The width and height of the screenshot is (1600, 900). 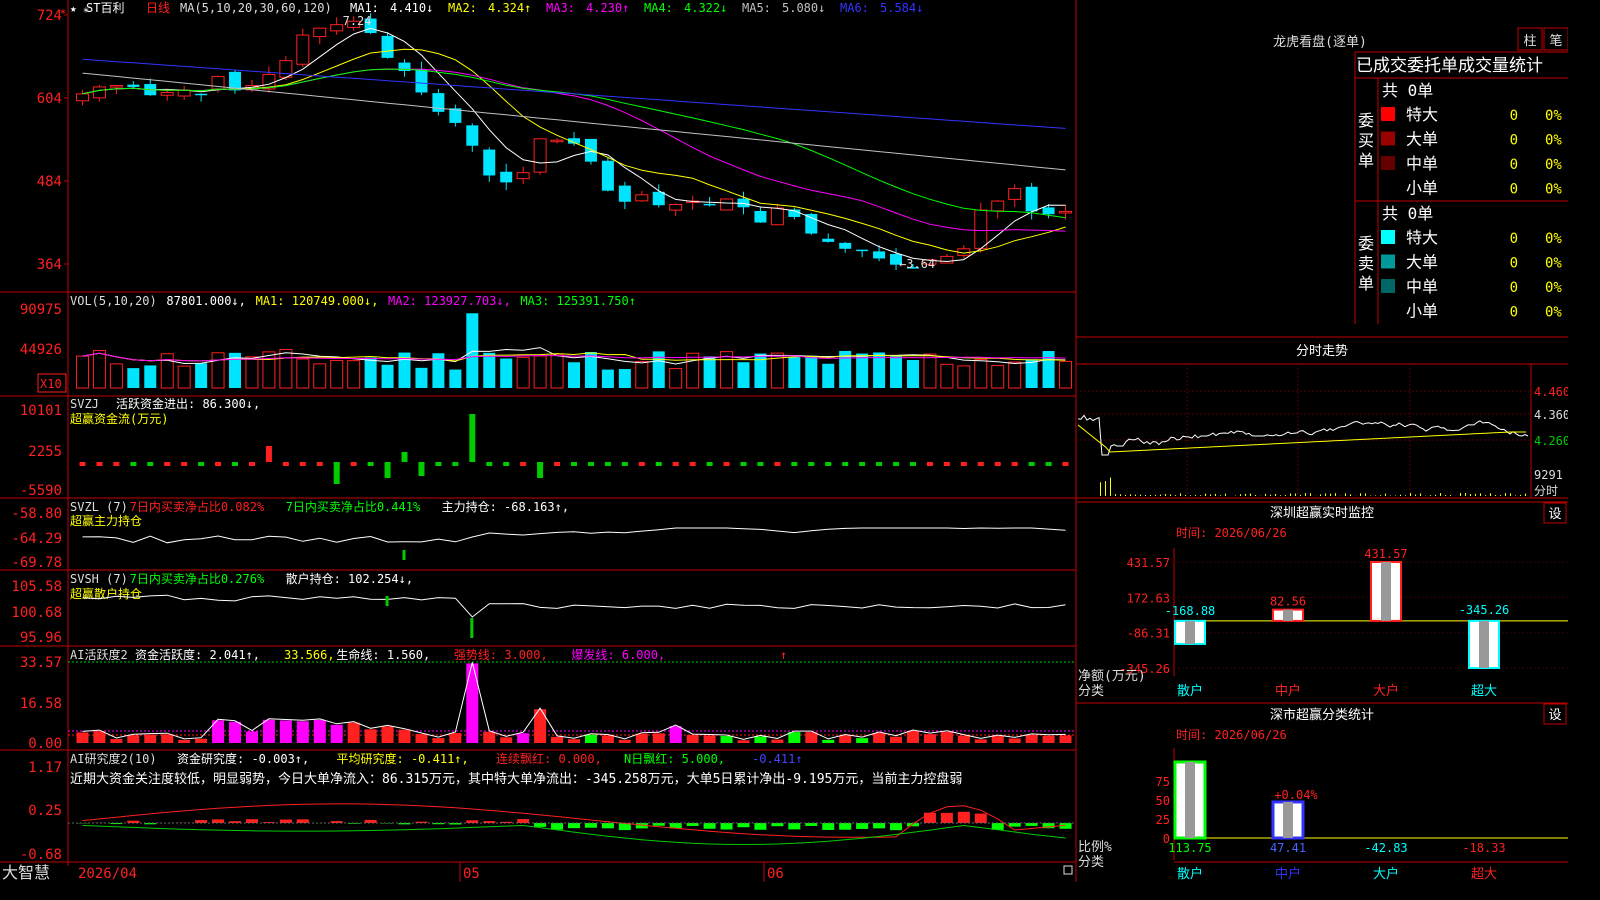 What do you see at coordinates (1288, 848) in the screenshot?
I see `ratio-value: 47.41` at bounding box center [1288, 848].